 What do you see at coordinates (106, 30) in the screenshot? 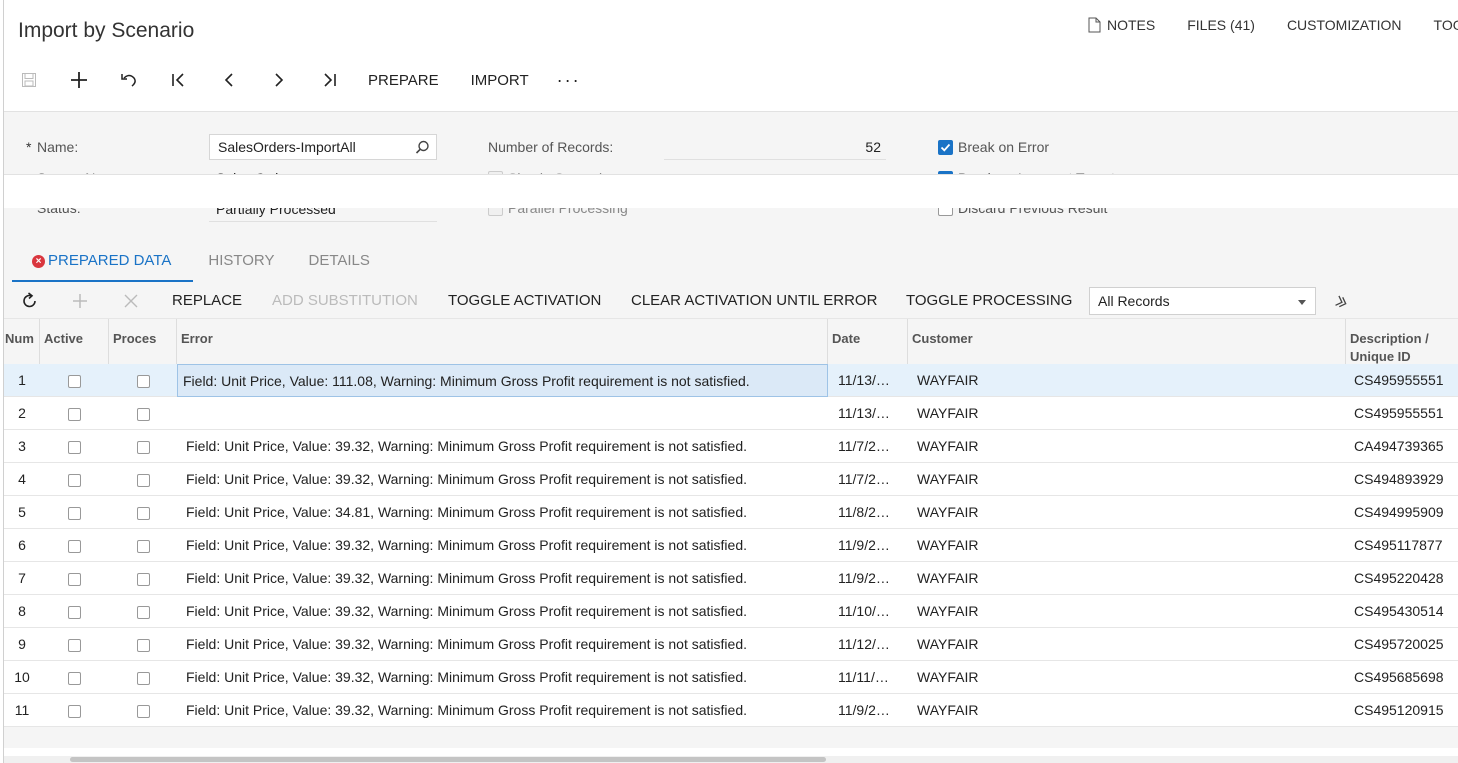
I see `page-title: Import by Scenario` at bounding box center [106, 30].